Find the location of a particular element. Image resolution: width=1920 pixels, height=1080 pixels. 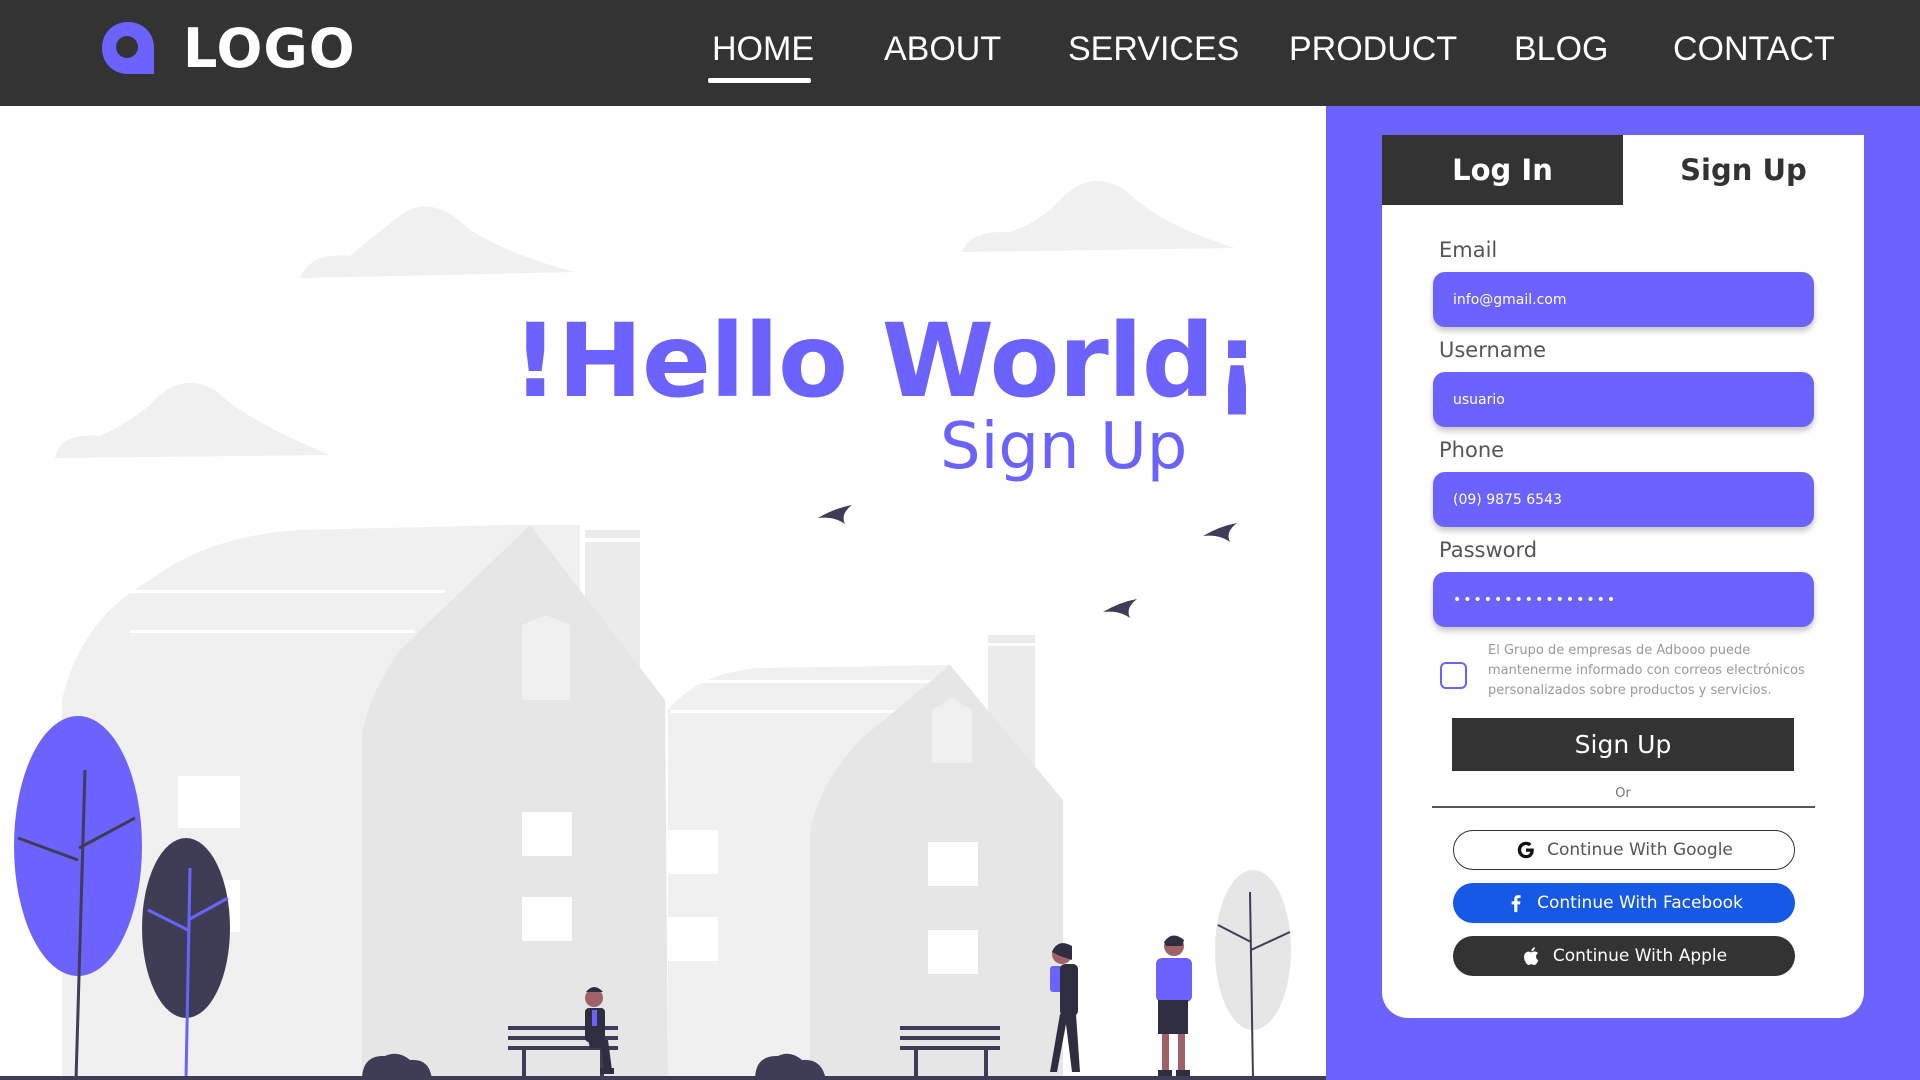

continue-with-google-button: Continue With Google is located at coordinates (1624, 850).